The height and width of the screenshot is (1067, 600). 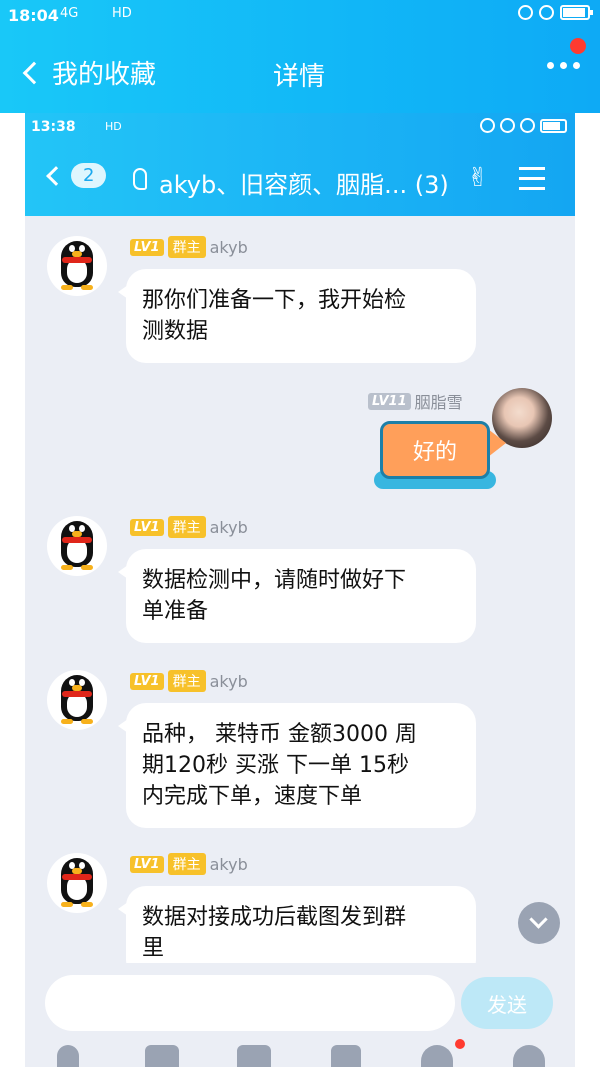 I want to click on message-line: 期120秒 买涨 下一单 15秒, so click(x=275, y=765).